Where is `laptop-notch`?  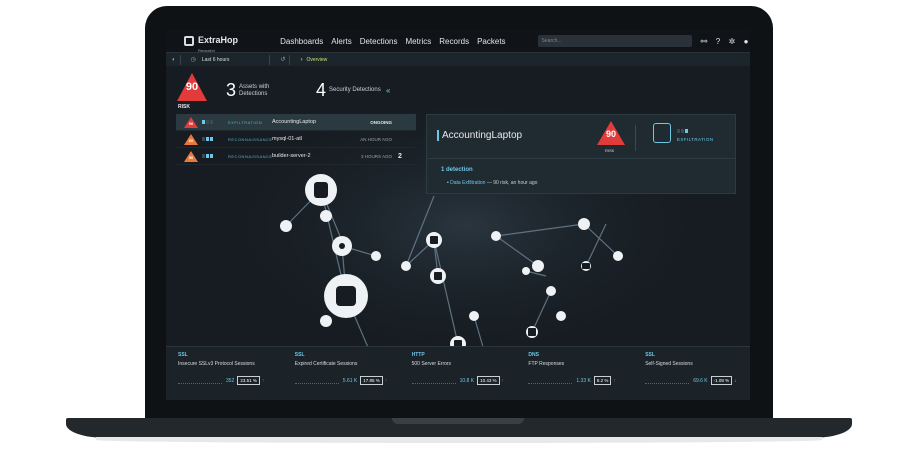 laptop-notch is located at coordinates (458, 421).